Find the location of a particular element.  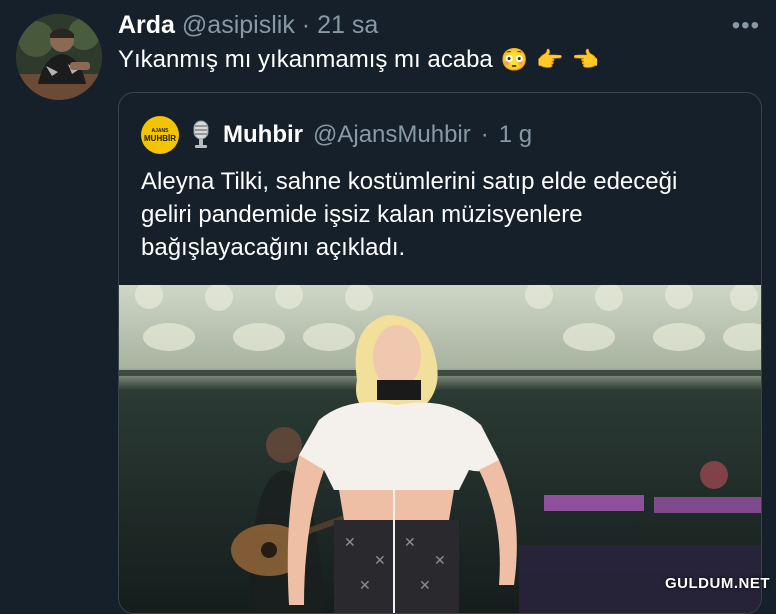

user-avatar is located at coordinates (59, 57).